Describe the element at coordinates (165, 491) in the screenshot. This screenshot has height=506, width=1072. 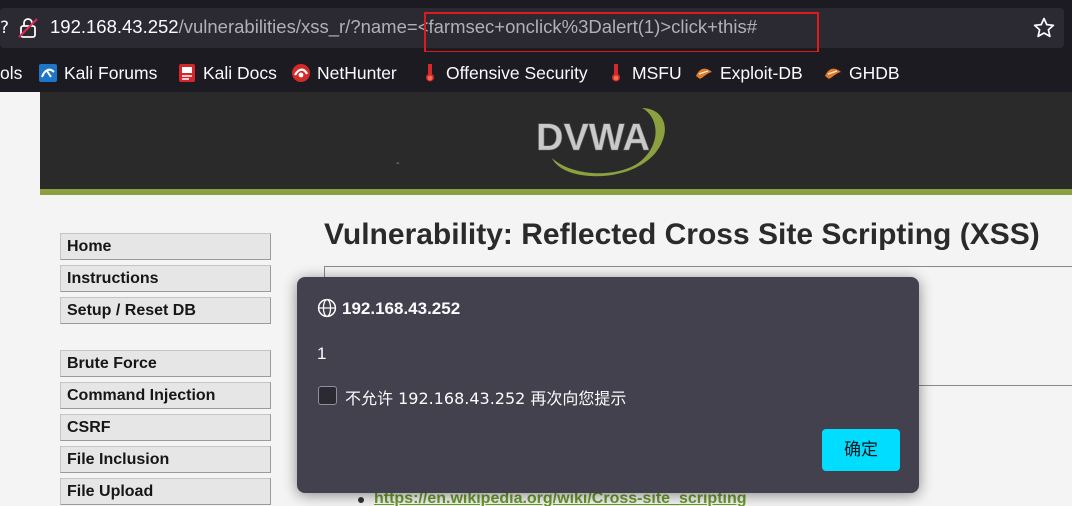
I see `menu-file-upload: File Upload` at that location.